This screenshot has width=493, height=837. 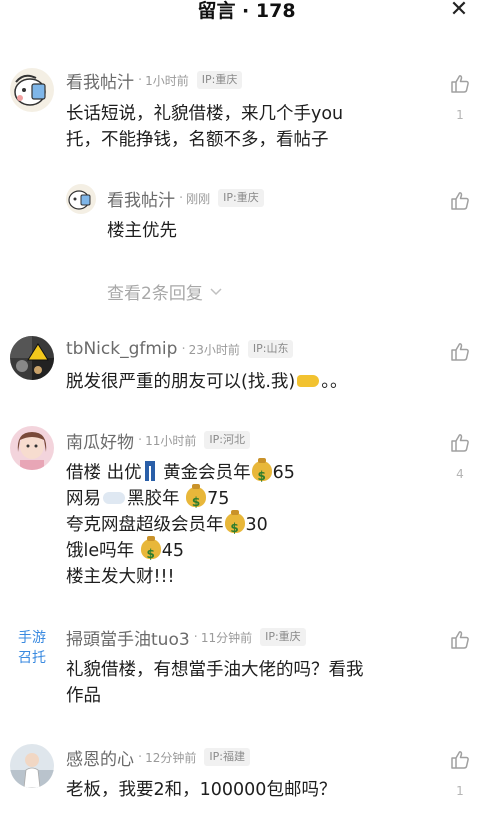 What do you see at coordinates (100, 757) in the screenshot?
I see `username: 感恩的心` at bounding box center [100, 757].